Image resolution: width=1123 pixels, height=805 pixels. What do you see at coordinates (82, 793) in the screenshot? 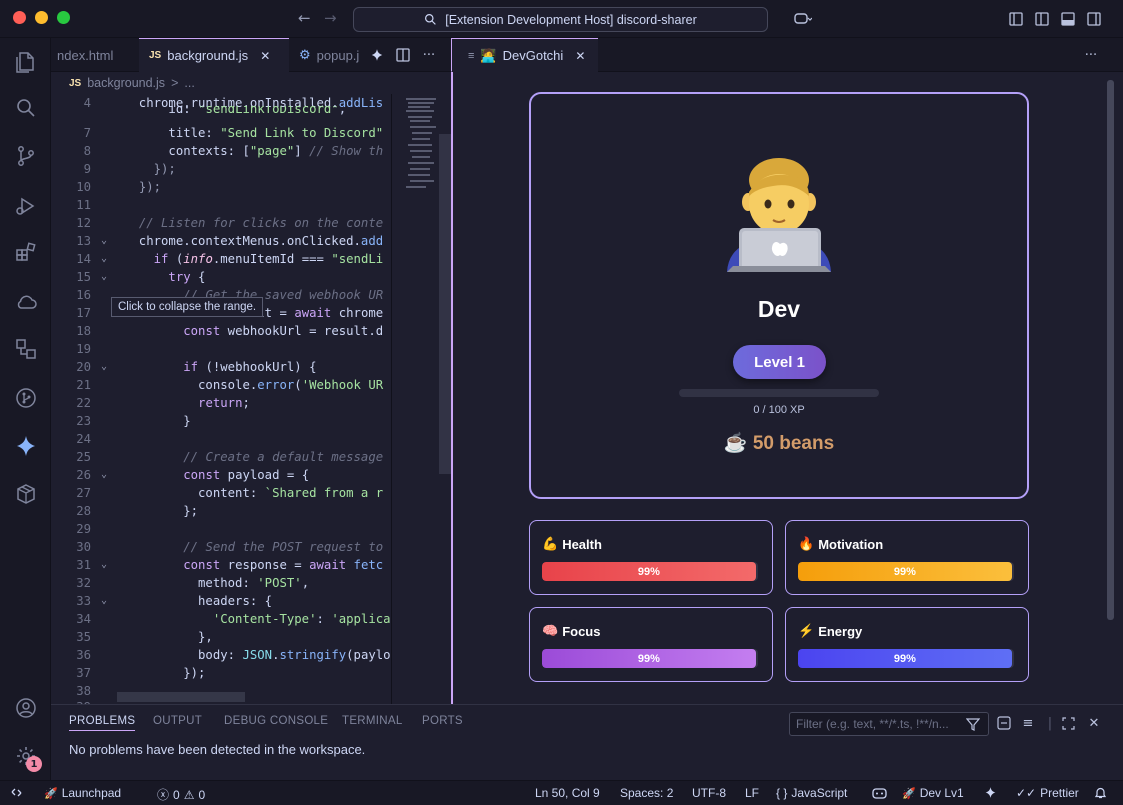
I see `launchpad-button: 🚀 Launchpad` at bounding box center [82, 793].